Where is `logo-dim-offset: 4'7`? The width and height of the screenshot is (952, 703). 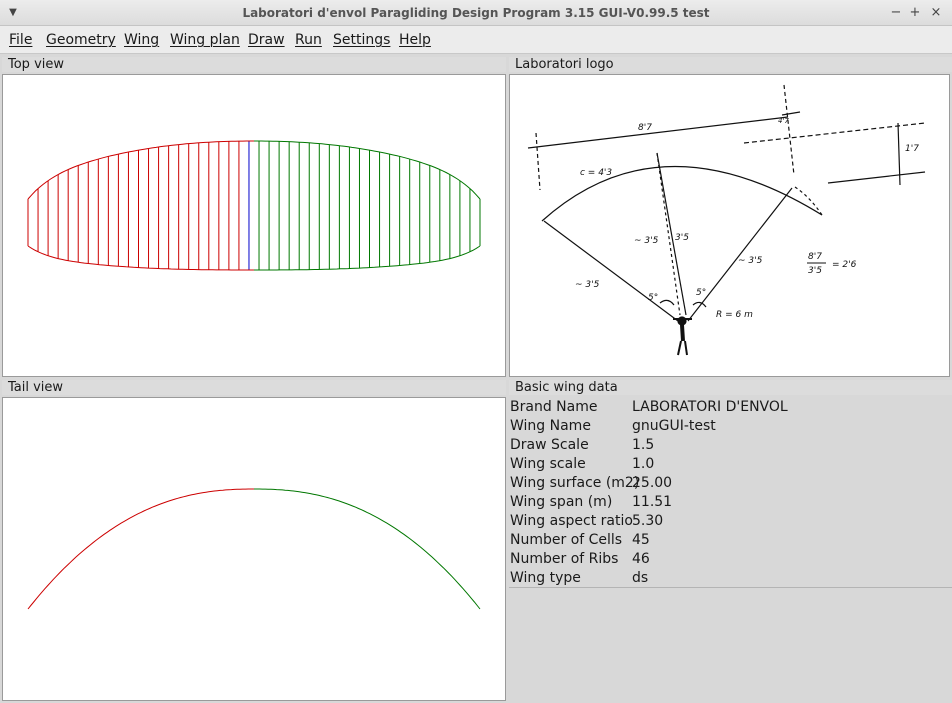 logo-dim-offset: 4'7 is located at coordinates (783, 121).